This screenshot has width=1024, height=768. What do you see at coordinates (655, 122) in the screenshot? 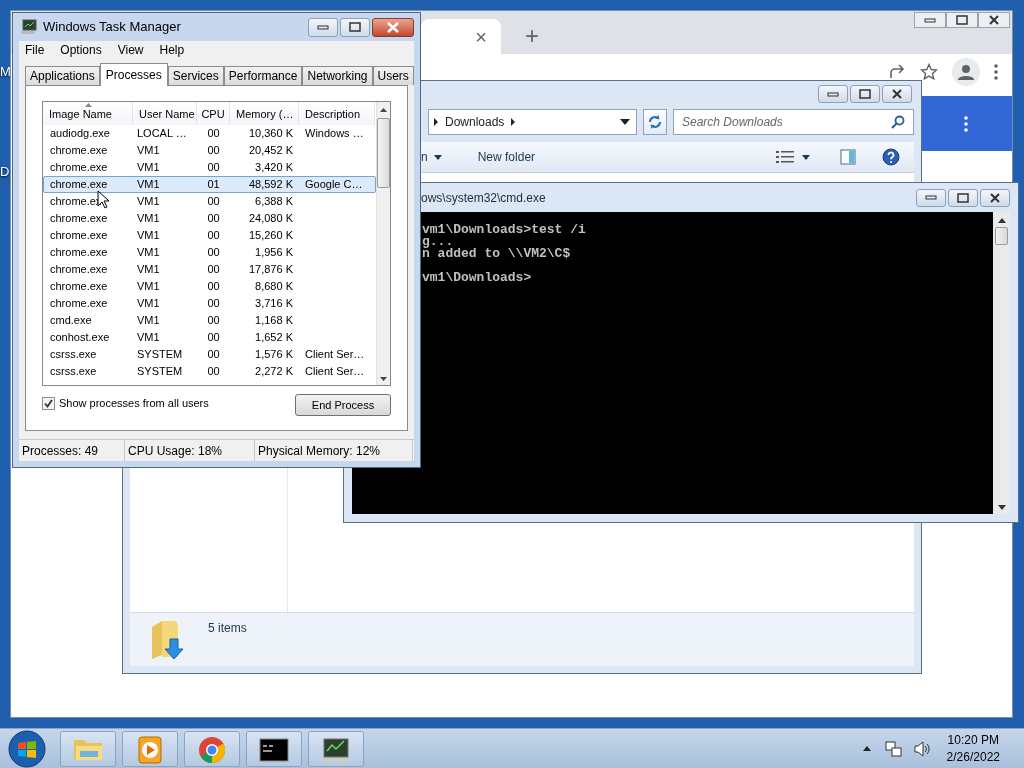
I see `refresh-button` at bounding box center [655, 122].